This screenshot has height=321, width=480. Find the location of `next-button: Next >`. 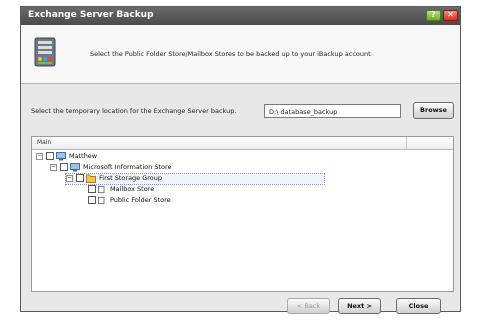

next-button: Next > is located at coordinates (359, 306).